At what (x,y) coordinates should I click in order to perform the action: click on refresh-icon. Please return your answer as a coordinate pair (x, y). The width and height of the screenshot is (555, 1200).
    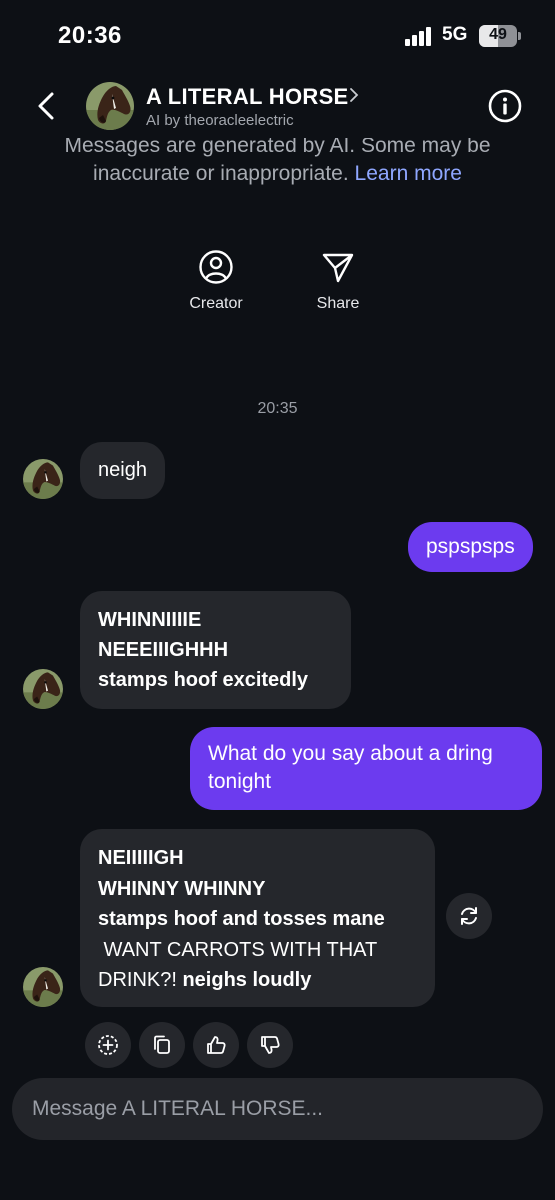
    Looking at the image, I should click on (469, 916).